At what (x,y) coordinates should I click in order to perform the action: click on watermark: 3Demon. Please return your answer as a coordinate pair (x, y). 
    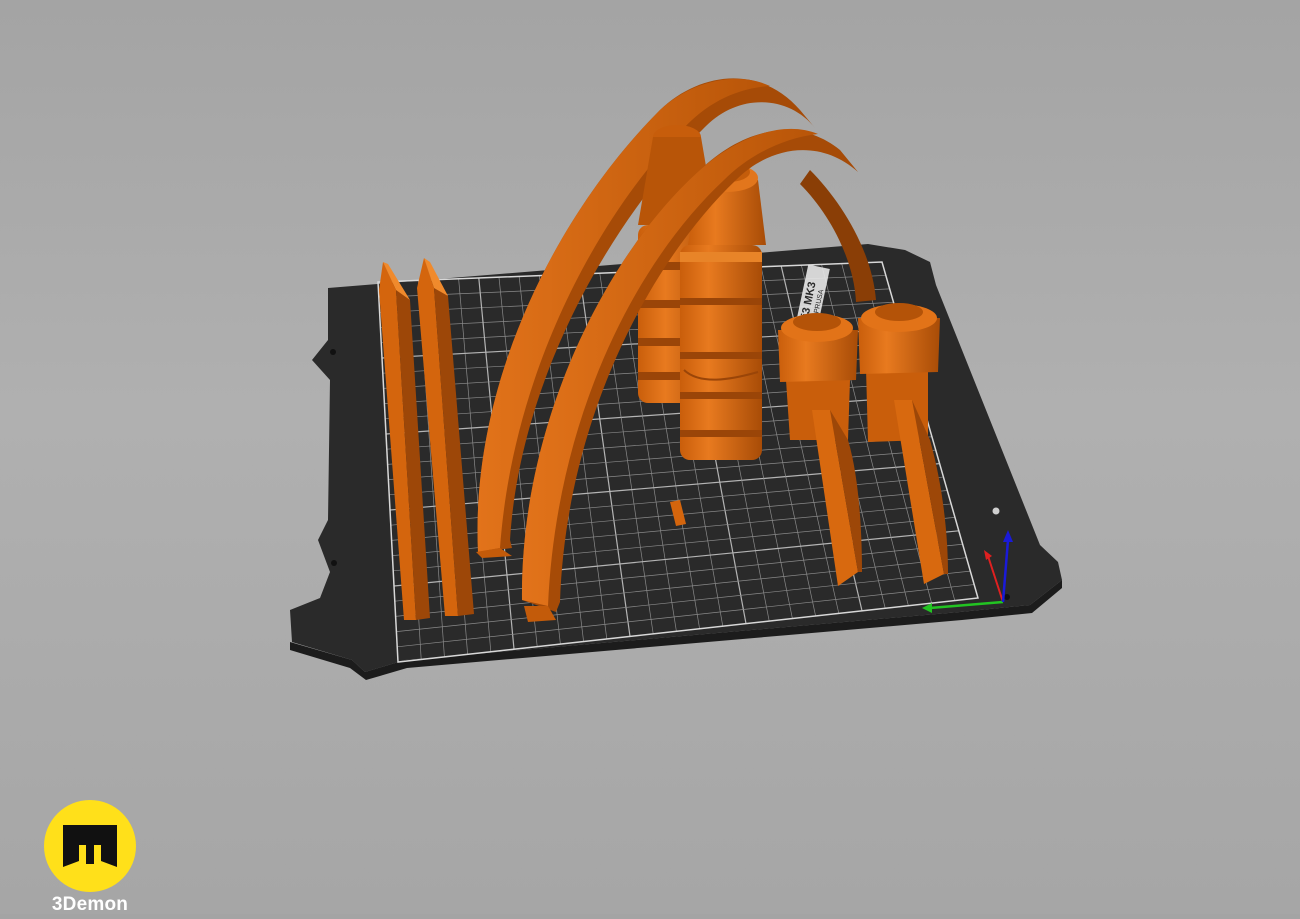
    Looking at the image, I should click on (90, 856).